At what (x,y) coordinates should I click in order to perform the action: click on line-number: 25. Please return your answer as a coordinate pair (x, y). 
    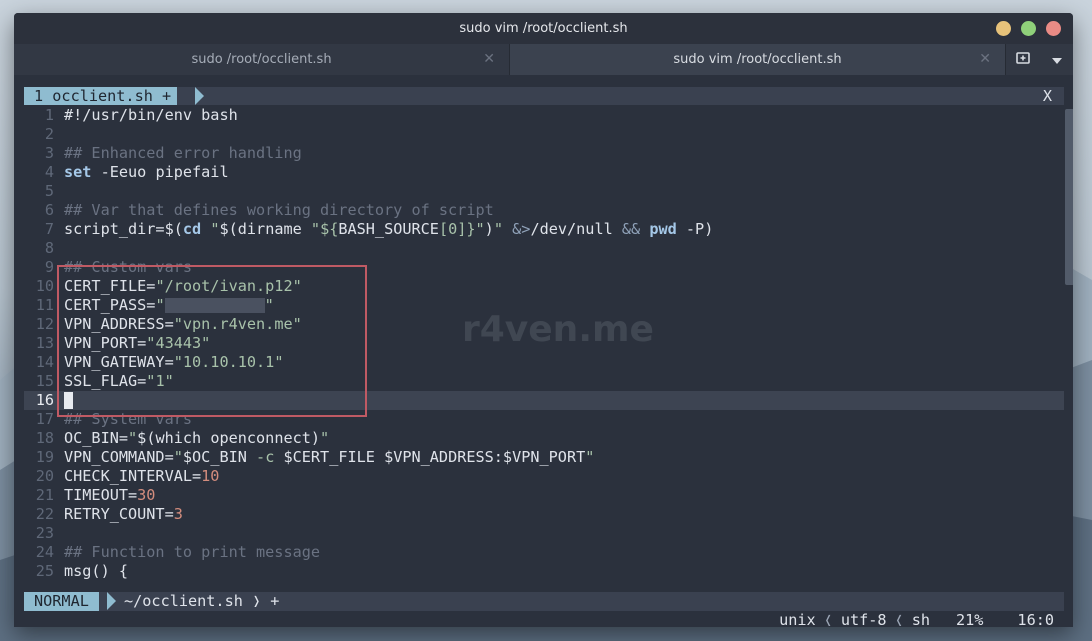
    Looking at the image, I should click on (44, 571).